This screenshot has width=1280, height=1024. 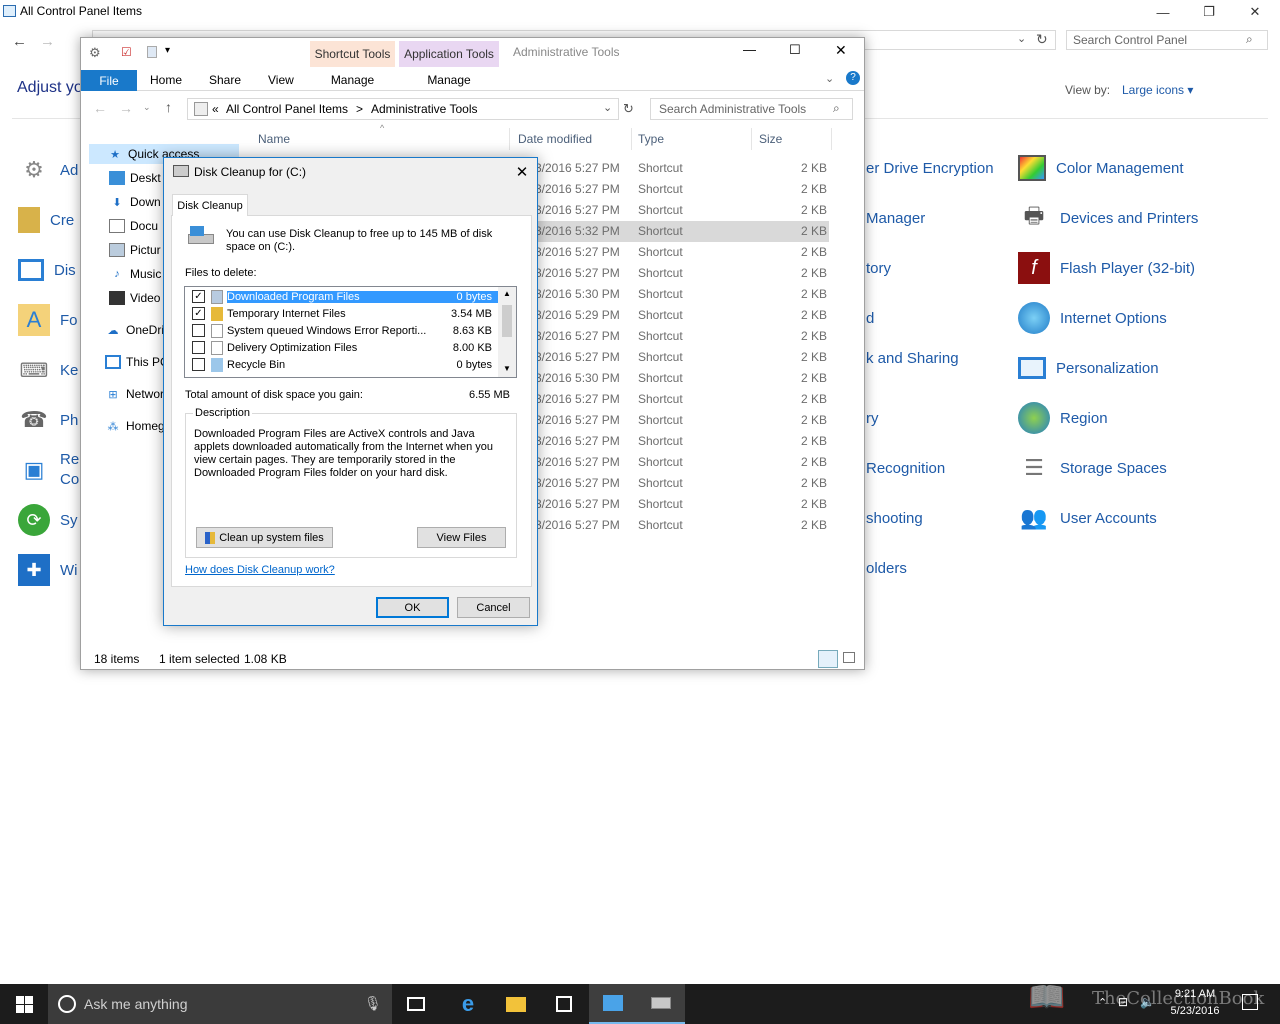 I want to click on back-arrow-icon: ←, so click(x=19, y=41).